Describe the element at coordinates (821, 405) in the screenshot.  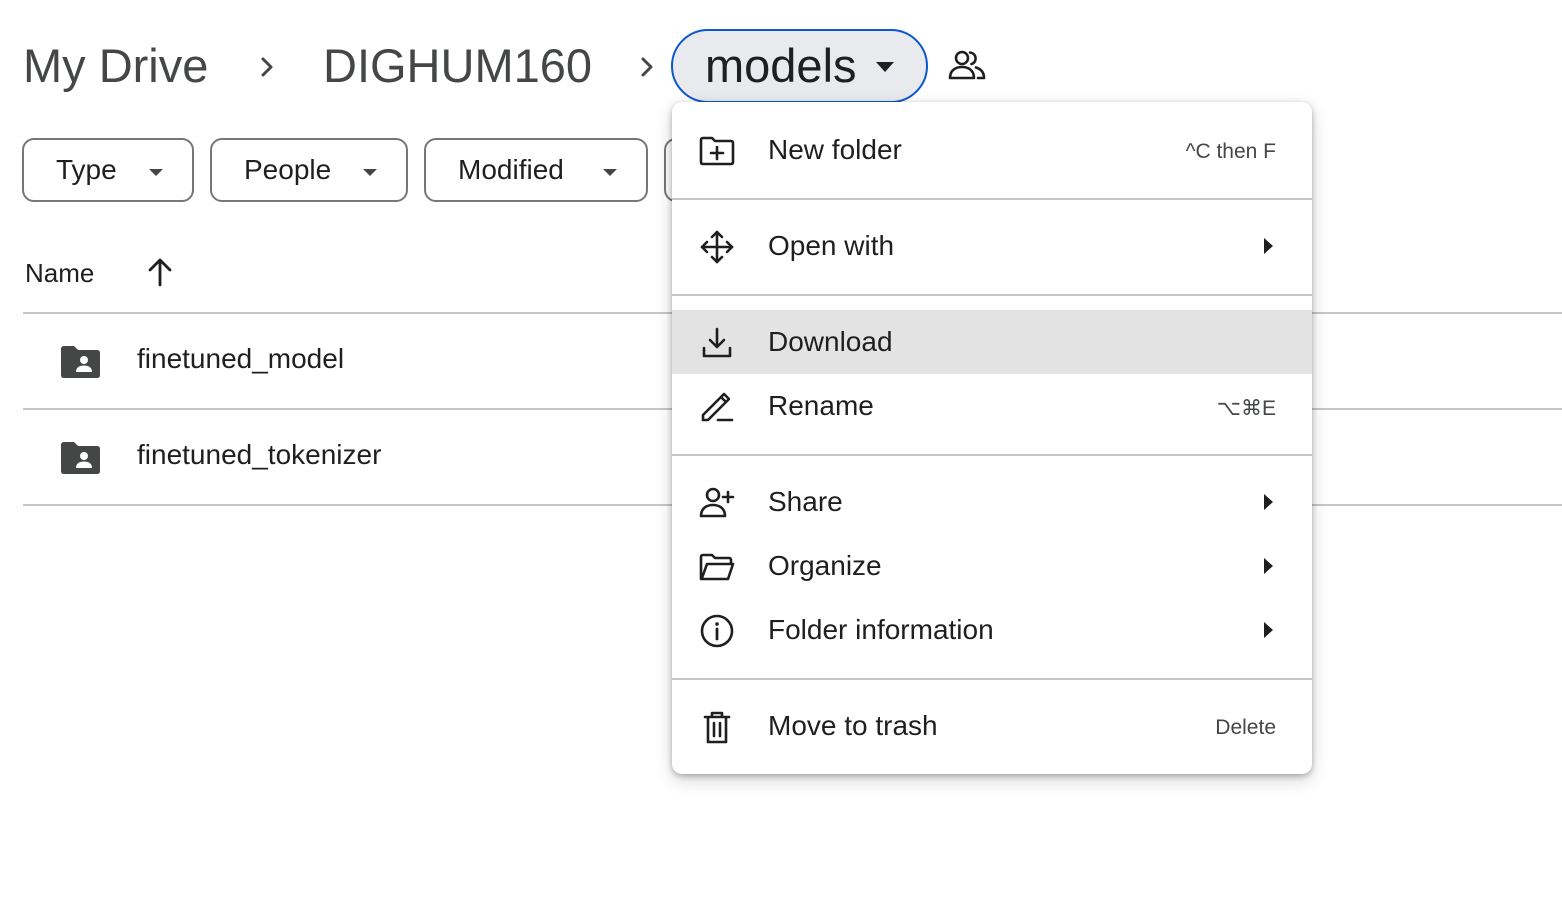
I see `menu-item-label: Rename` at that location.